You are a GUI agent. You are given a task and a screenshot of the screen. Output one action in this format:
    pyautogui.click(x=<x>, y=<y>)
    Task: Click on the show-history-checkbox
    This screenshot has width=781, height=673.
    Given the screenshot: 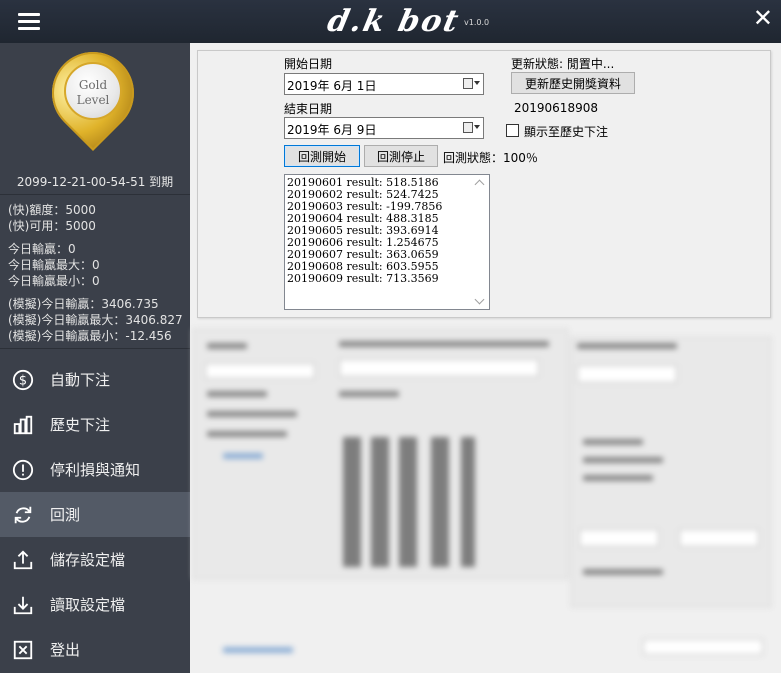 What is the action you would take?
    pyautogui.click(x=512, y=130)
    